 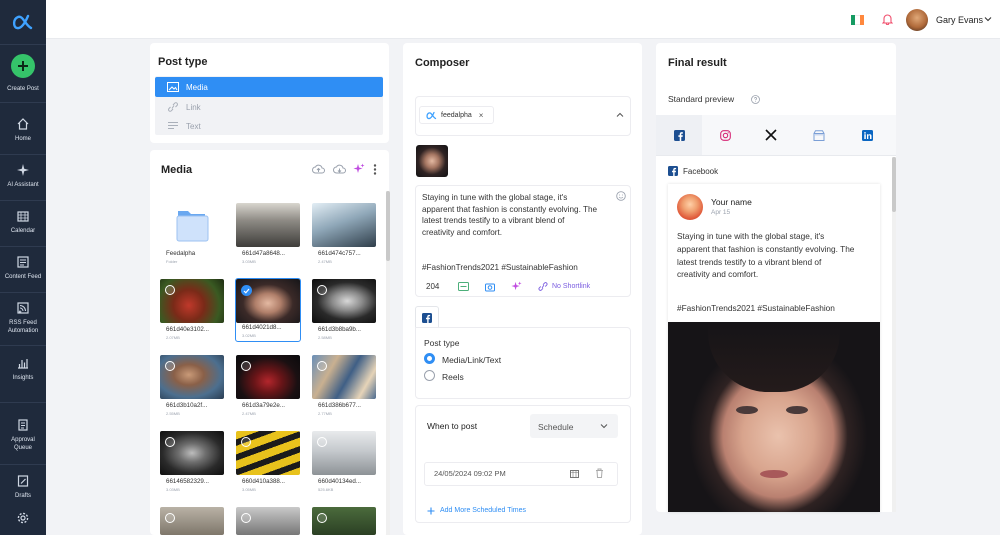 I want to click on composer-post-type-label: Post type, so click(x=442, y=343).